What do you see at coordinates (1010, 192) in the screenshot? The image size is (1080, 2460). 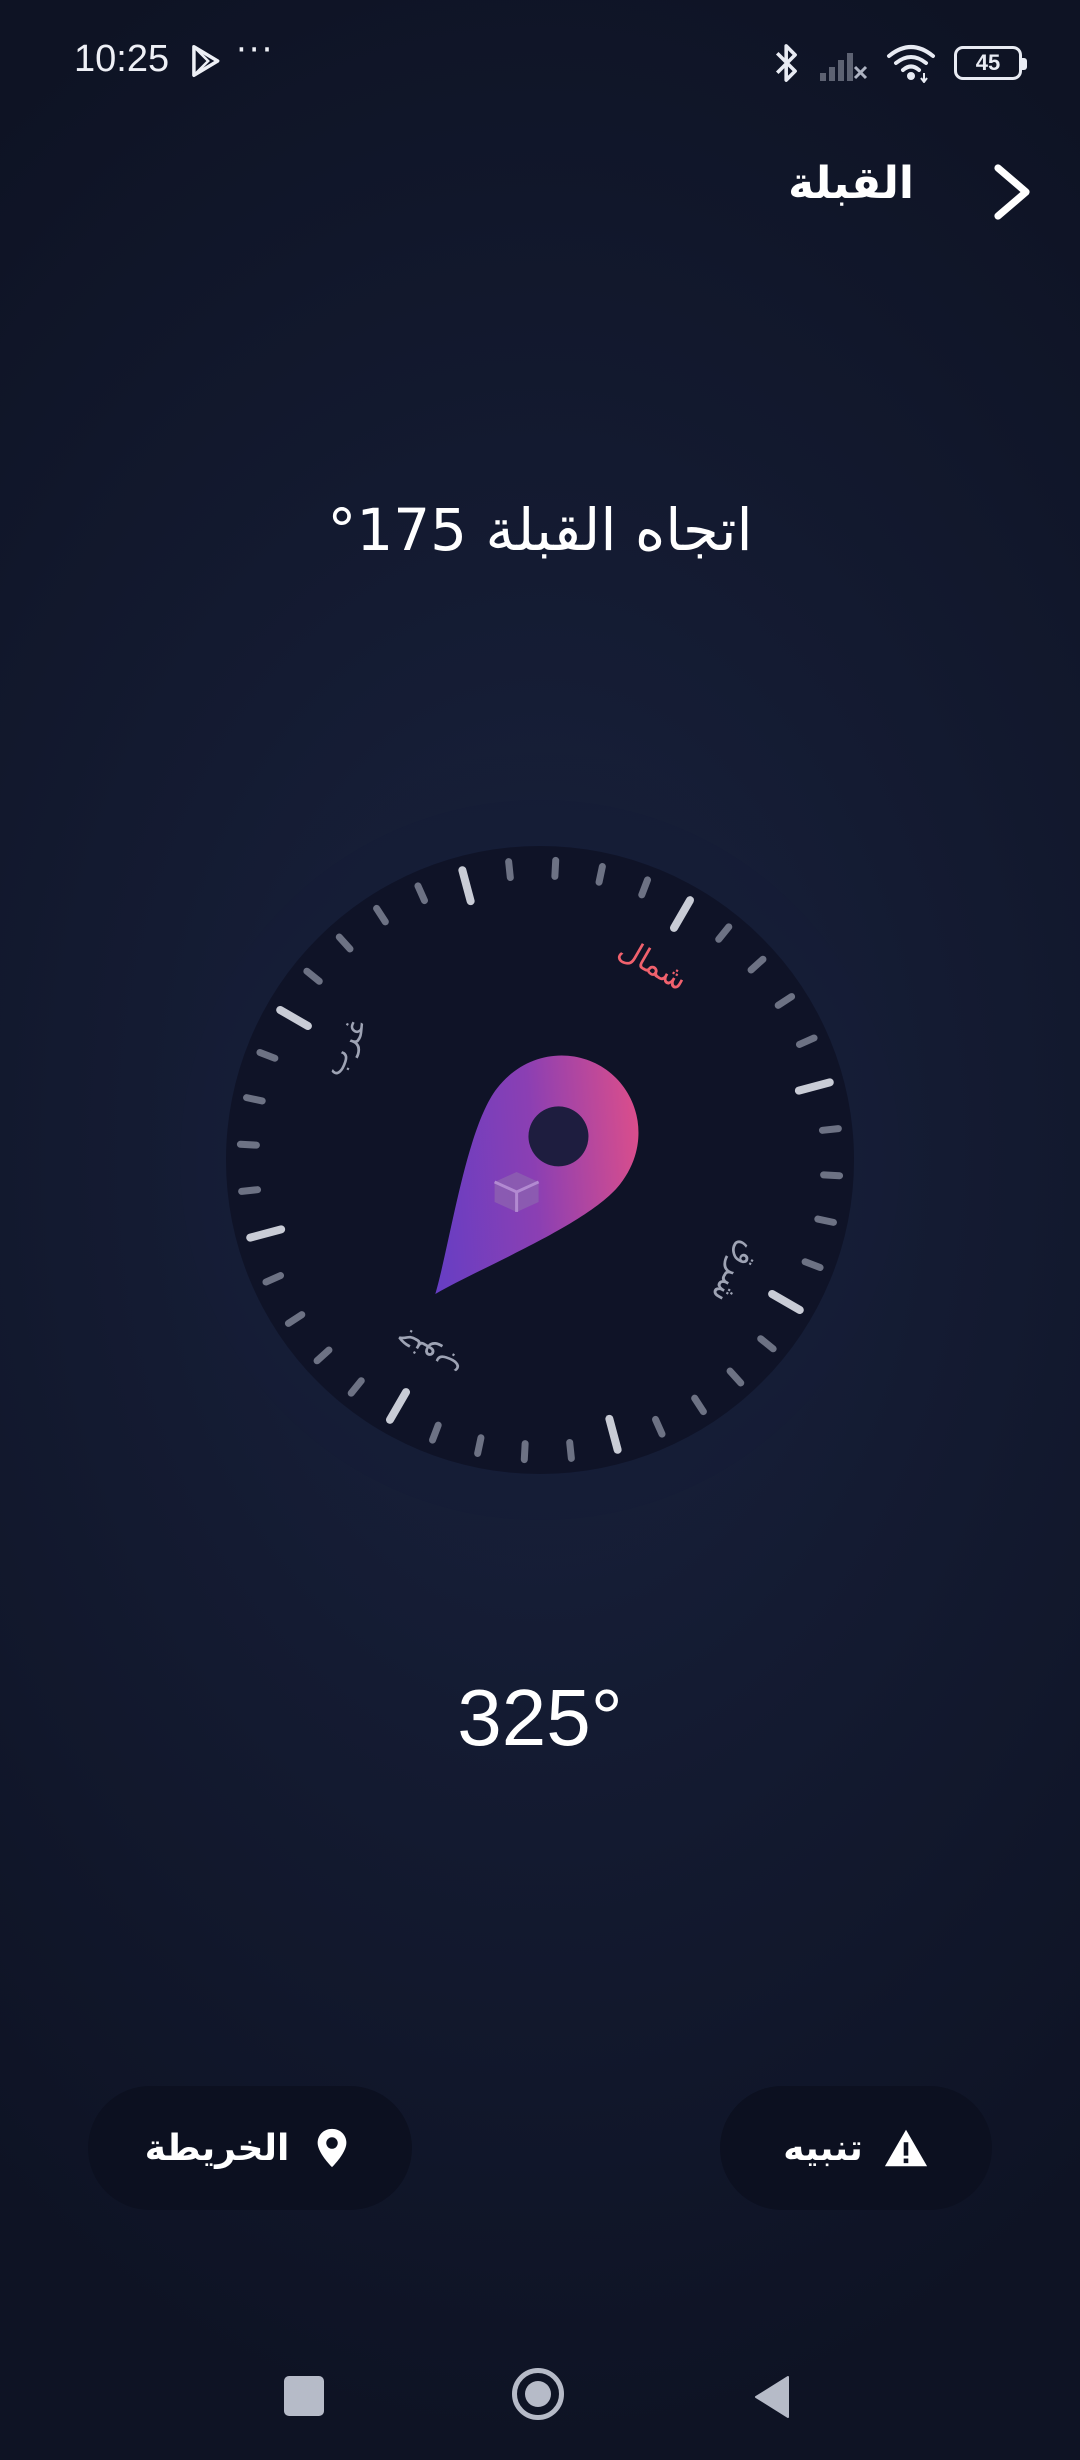 I see `chevron-right-icon` at bounding box center [1010, 192].